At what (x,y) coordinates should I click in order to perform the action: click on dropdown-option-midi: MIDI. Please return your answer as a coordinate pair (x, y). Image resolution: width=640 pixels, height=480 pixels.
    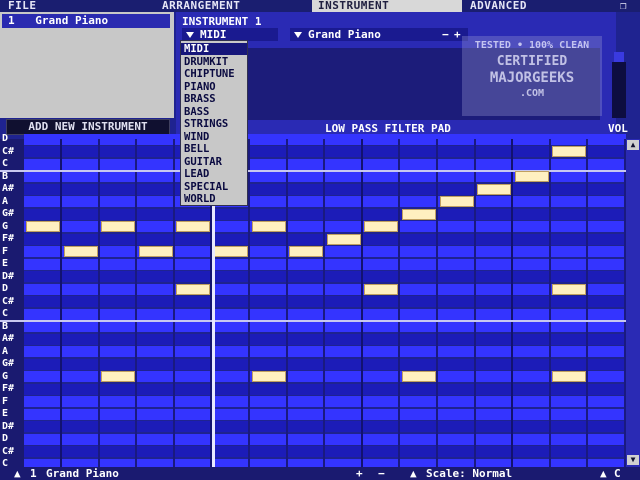
    Looking at the image, I should click on (214, 49).